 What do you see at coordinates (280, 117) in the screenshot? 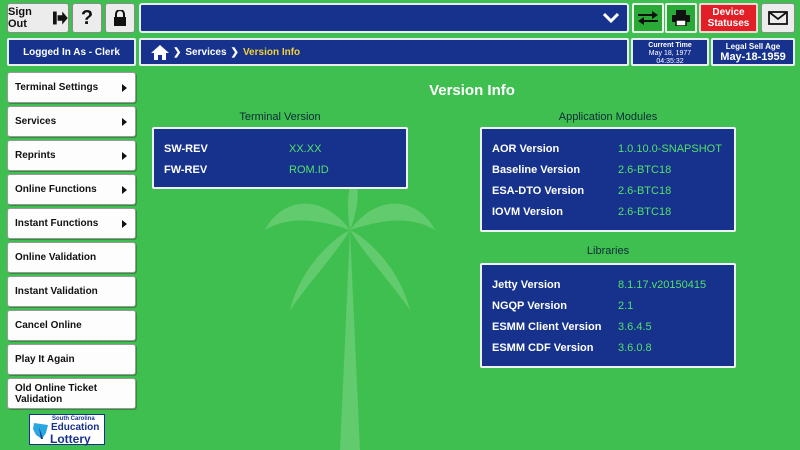
I see `terminal-version-title: Terminal Version` at bounding box center [280, 117].